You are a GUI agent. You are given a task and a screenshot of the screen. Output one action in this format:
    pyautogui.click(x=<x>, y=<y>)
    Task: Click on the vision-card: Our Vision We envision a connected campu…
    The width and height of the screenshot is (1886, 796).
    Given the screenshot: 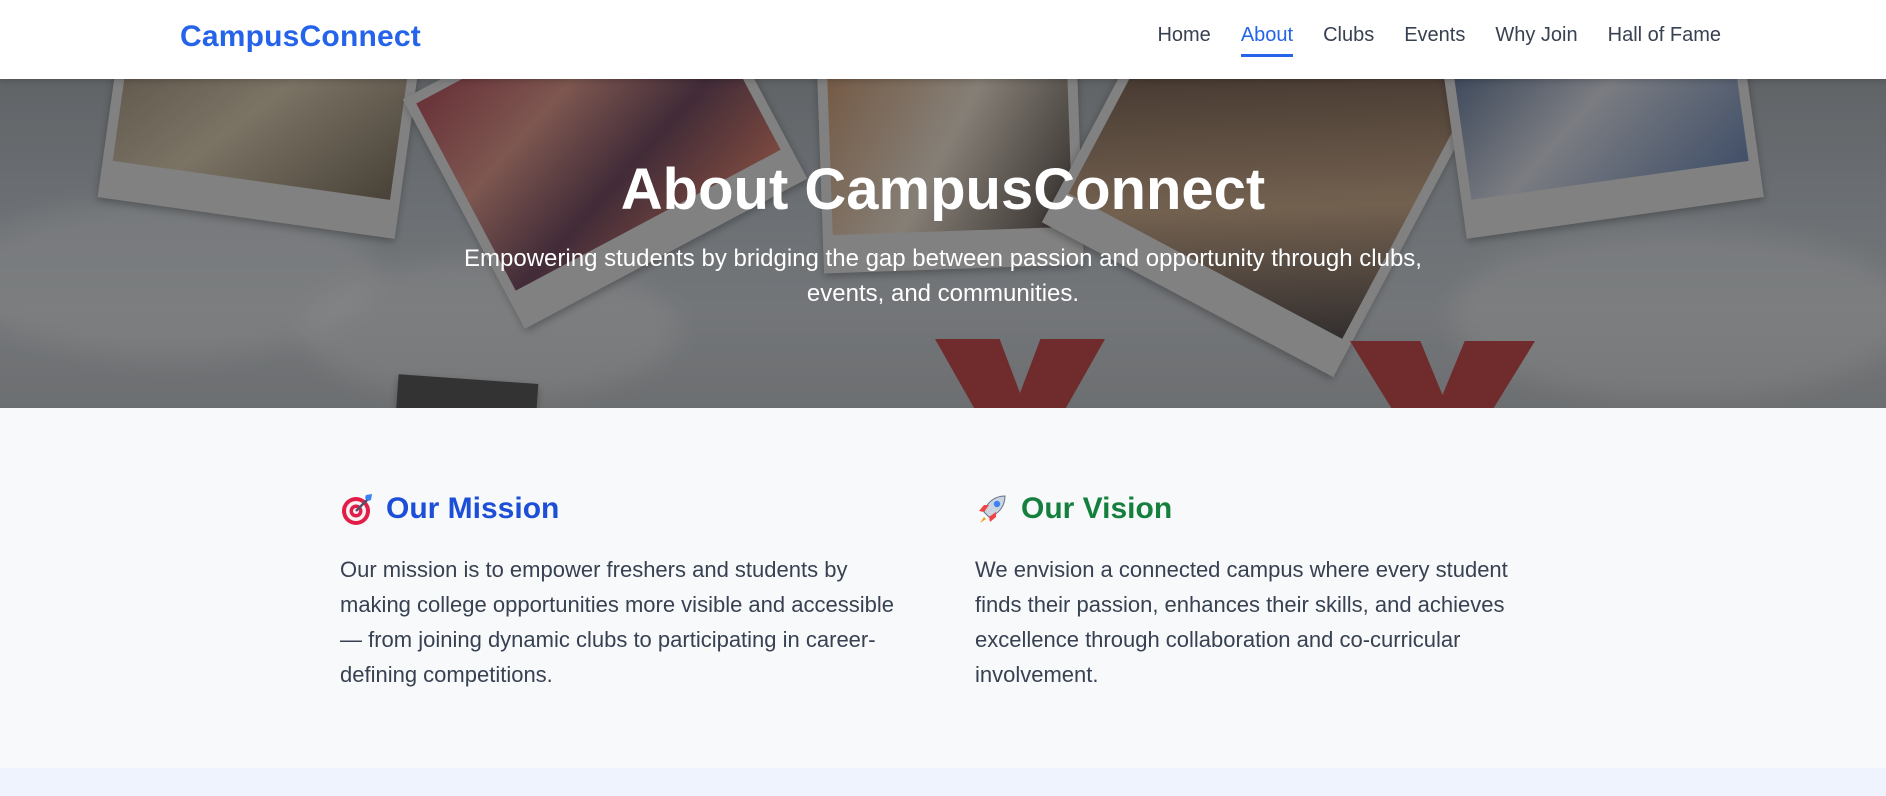 What is the action you would take?
    pyautogui.click(x=1265, y=590)
    